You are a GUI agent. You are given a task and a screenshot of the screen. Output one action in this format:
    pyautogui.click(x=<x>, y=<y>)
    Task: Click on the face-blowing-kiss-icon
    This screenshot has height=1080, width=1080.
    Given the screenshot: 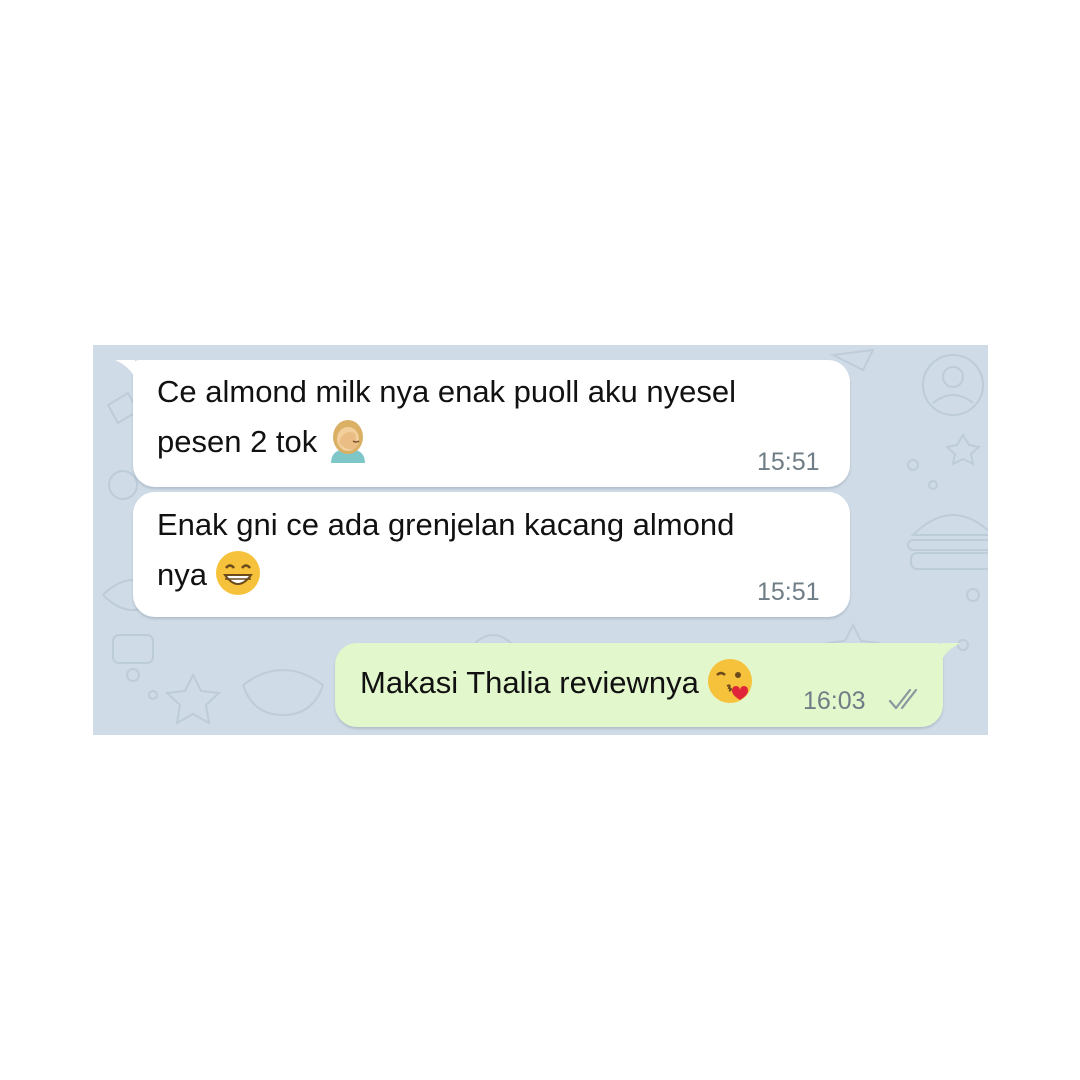 What is the action you would take?
    pyautogui.click(x=730, y=681)
    